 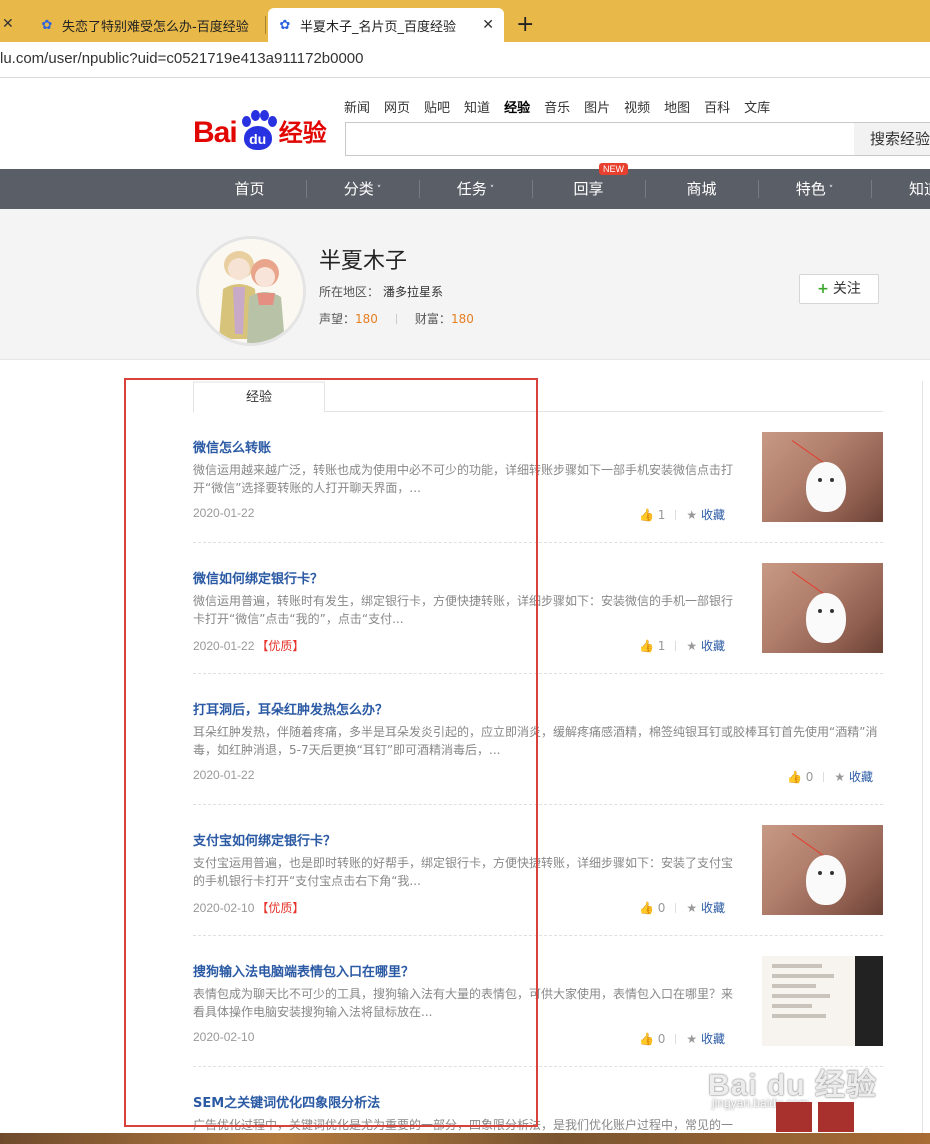 What do you see at coordinates (900, 189) in the screenshot?
I see `nav-zhidao: 知道` at bounding box center [900, 189].